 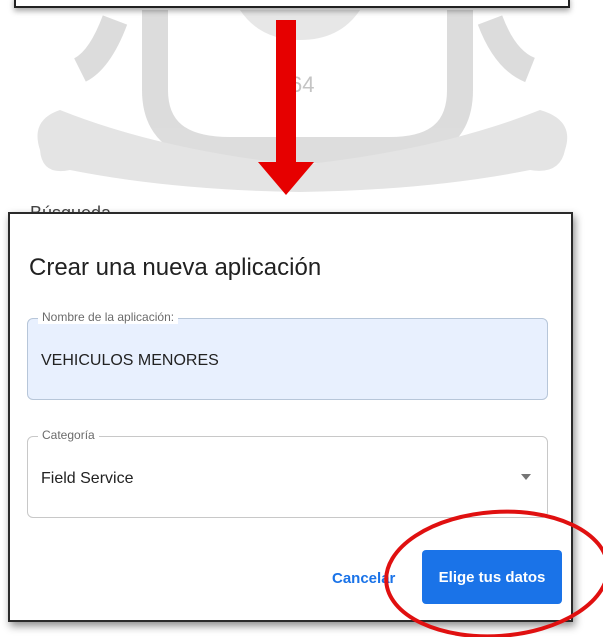 I want to click on dropdown-arrow-icon, so click(x=526, y=477).